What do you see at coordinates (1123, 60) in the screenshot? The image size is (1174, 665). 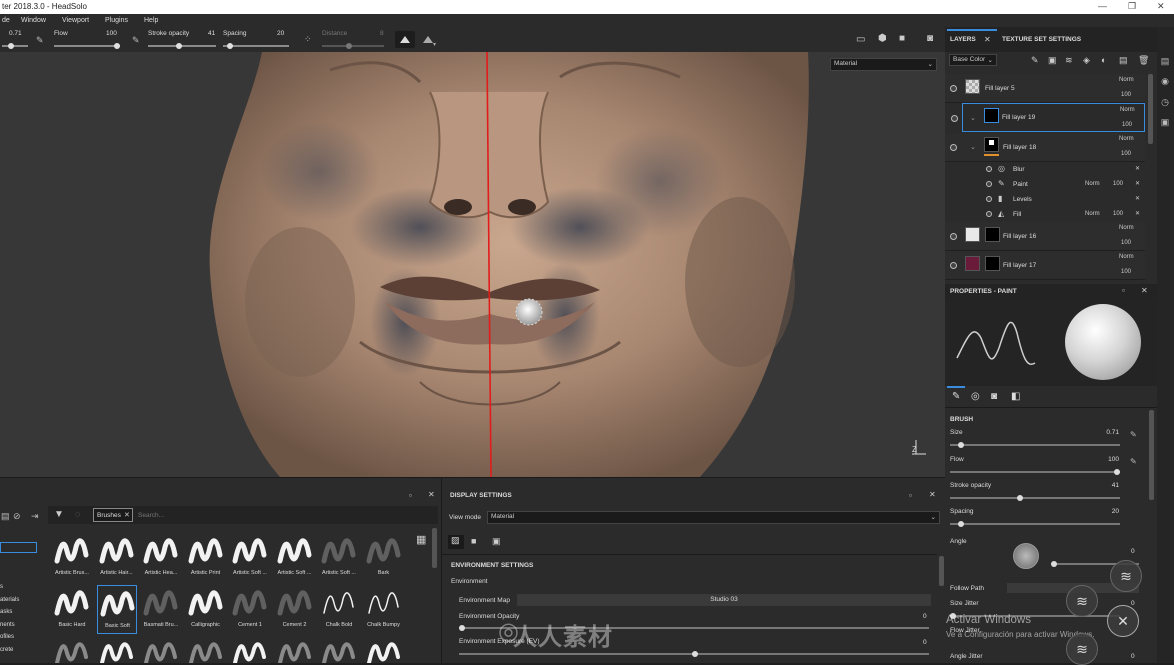 I see `add-folder-icon: ▤` at bounding box center [1123, 60].